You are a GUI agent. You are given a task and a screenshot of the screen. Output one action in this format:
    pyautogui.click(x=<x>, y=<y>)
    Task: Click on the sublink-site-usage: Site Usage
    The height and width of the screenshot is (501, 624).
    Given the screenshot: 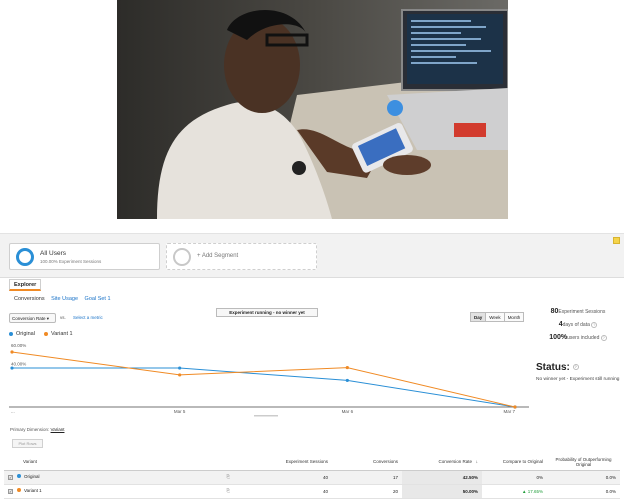 What is the action you would take?
    pyautogui.click(x=64, y=299)
    